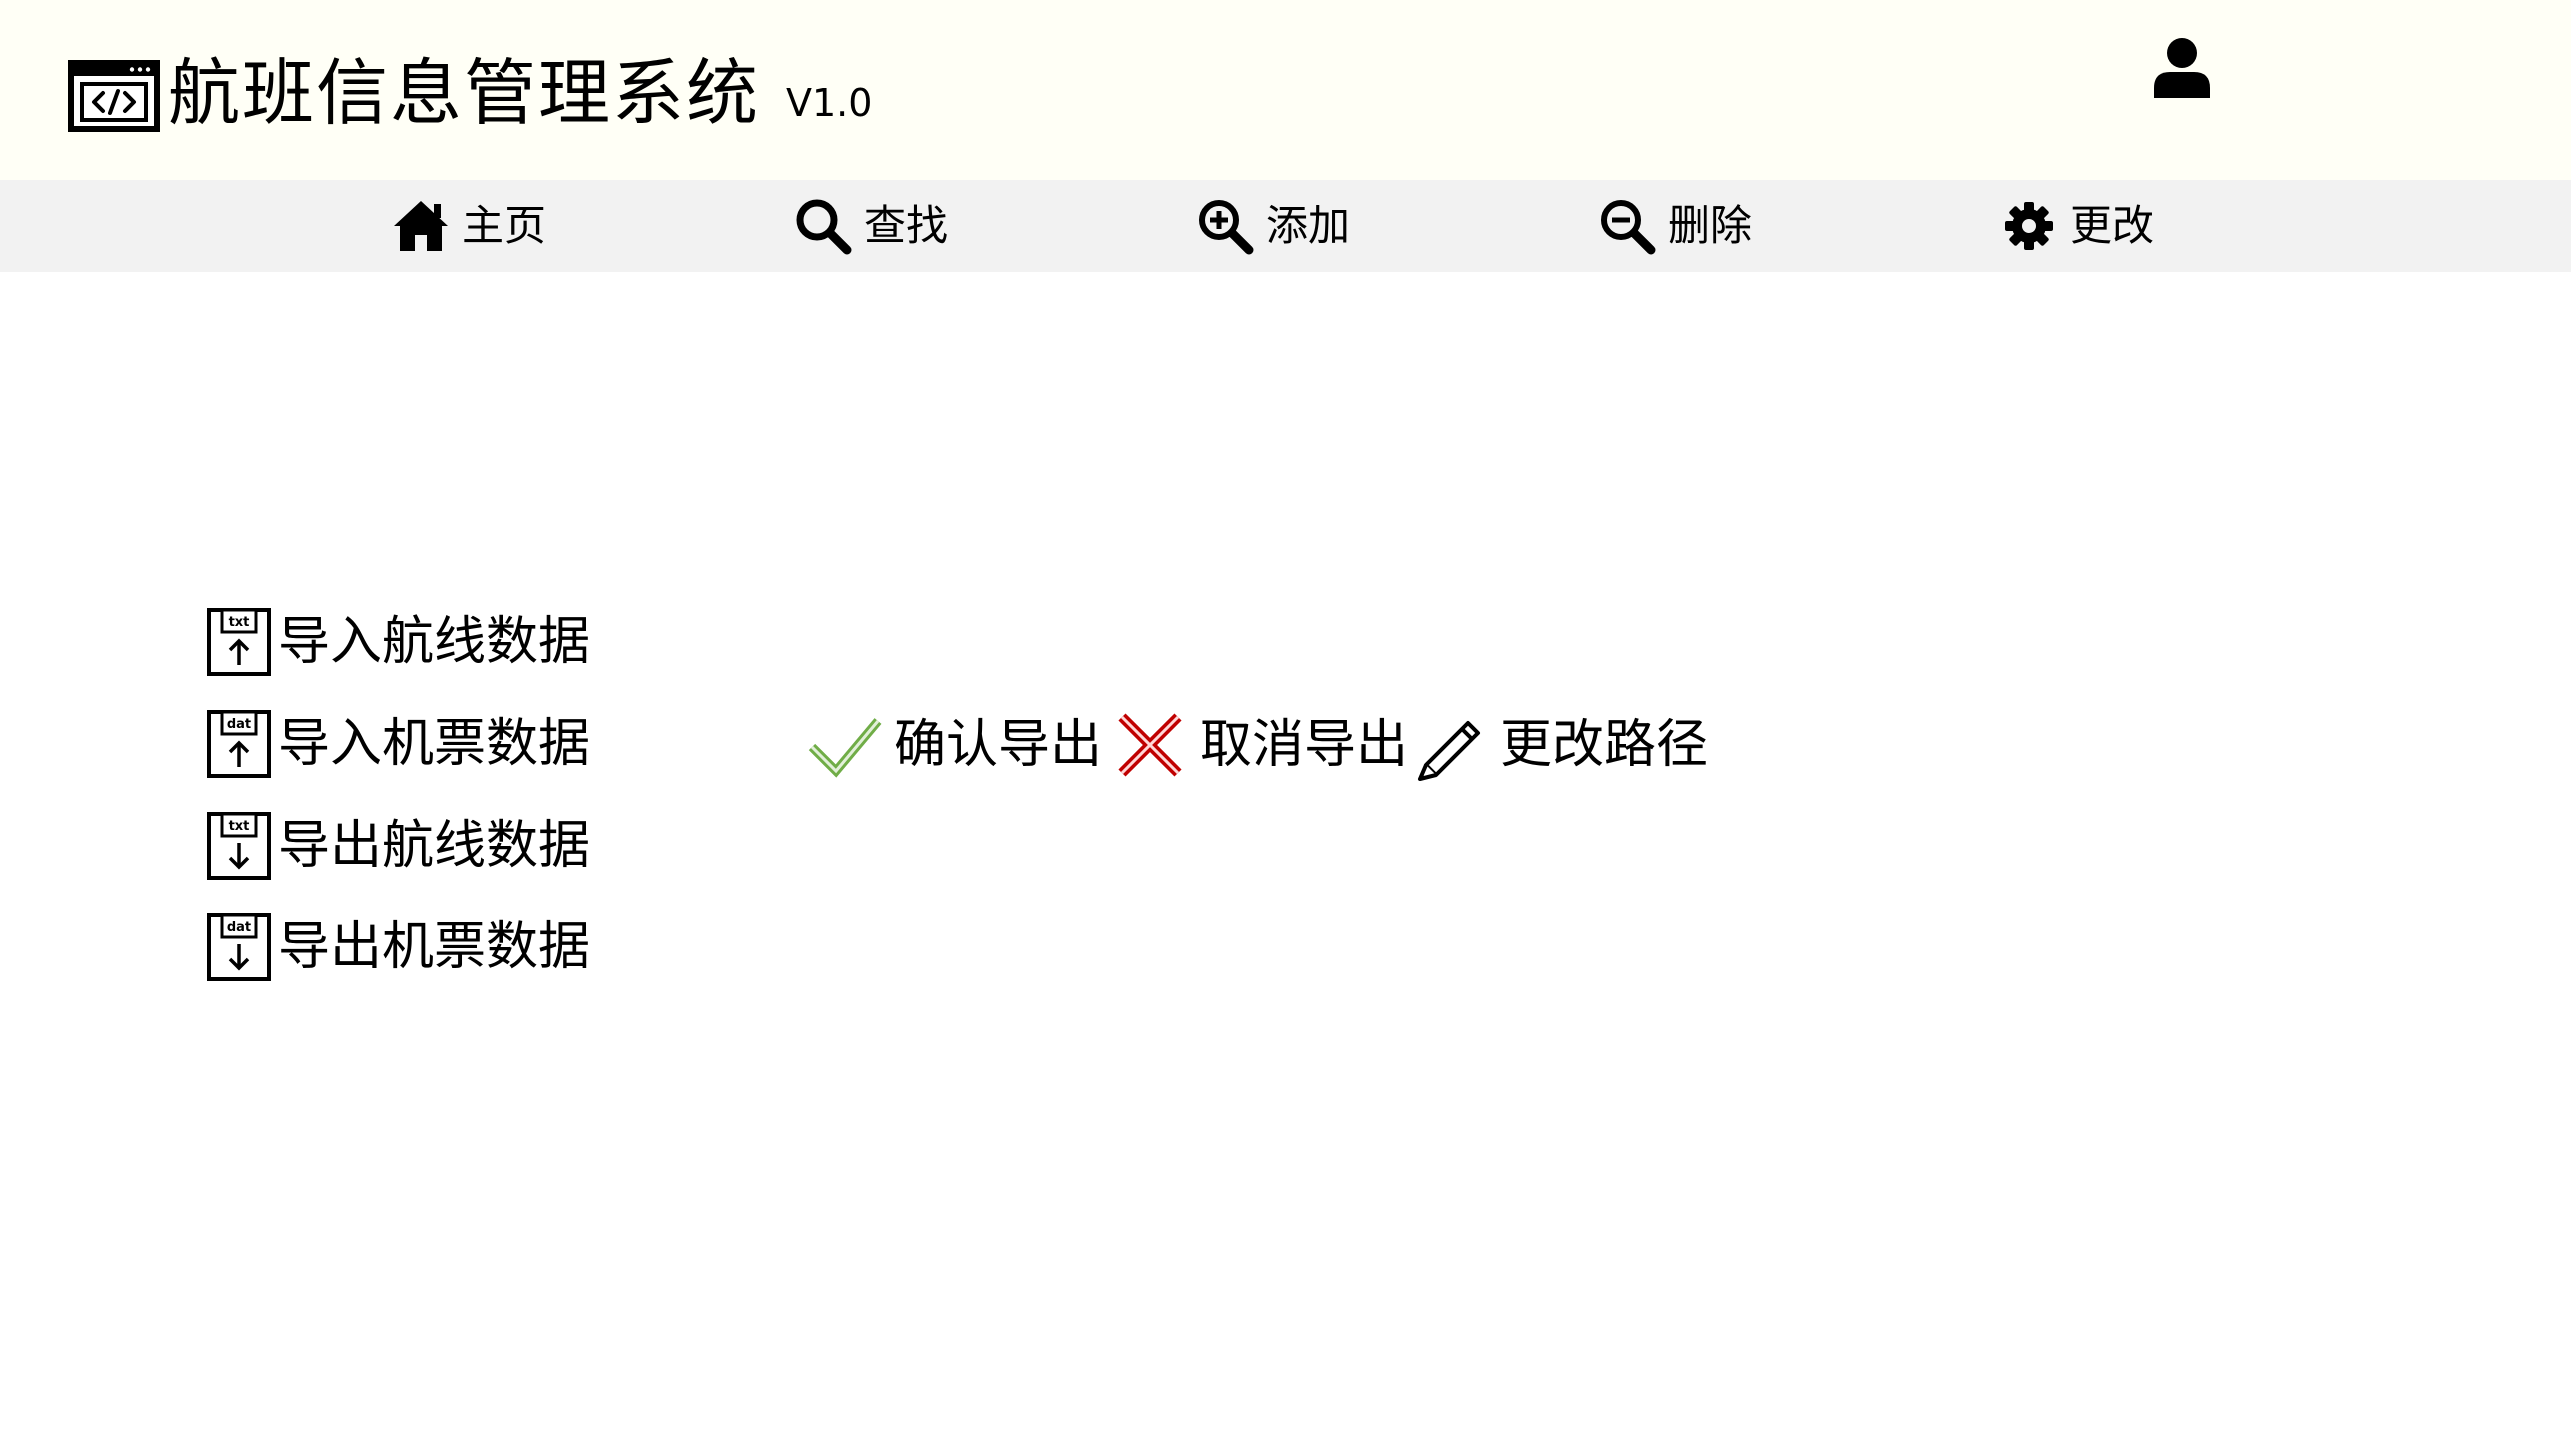  I want to click on zoom-in-icon, so click(1226, 227).